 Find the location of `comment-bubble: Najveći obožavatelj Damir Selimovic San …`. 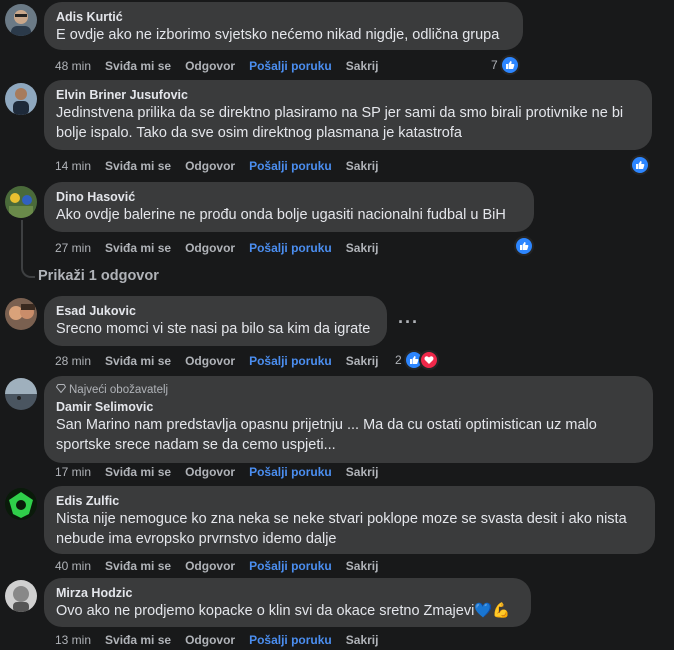

comment-bubble: Najveći obožavatelj Damir Selimovic San … is located at coordinates (348, 419).